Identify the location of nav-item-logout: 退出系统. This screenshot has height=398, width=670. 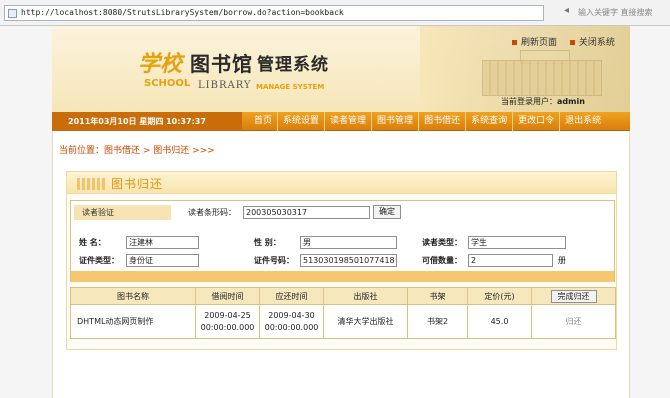
(583, 121).